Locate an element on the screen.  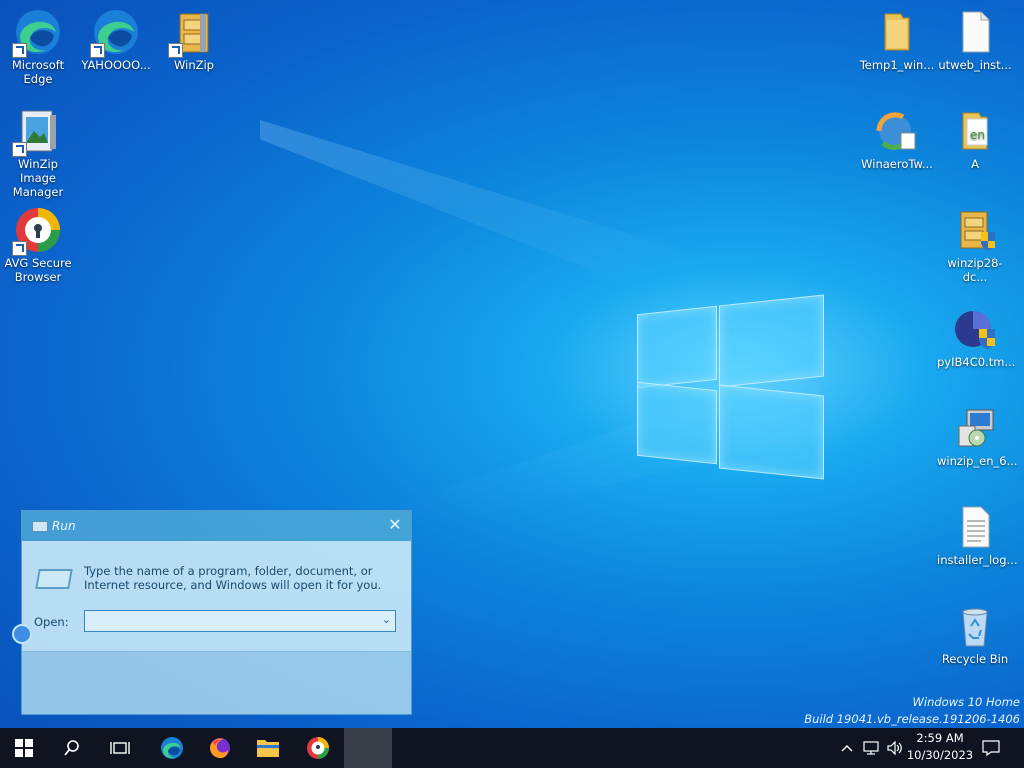
desktop-icon-label: AVG Secure Browser is located at coordinates (38, 270).